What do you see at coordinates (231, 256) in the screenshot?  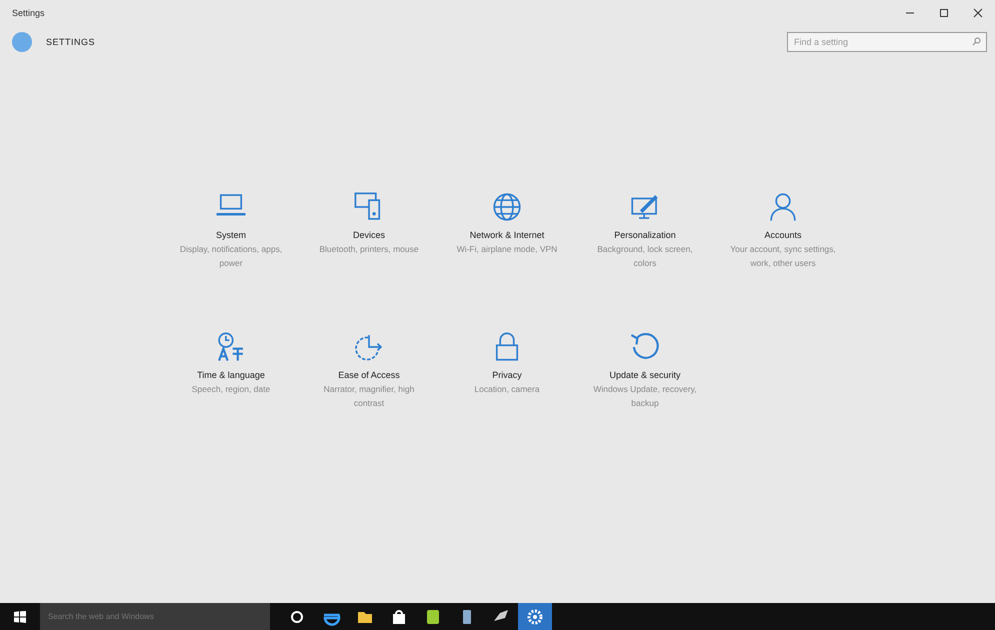 I see `category-description: Display, notifications, apps, power` at bounding box center [231, 256].